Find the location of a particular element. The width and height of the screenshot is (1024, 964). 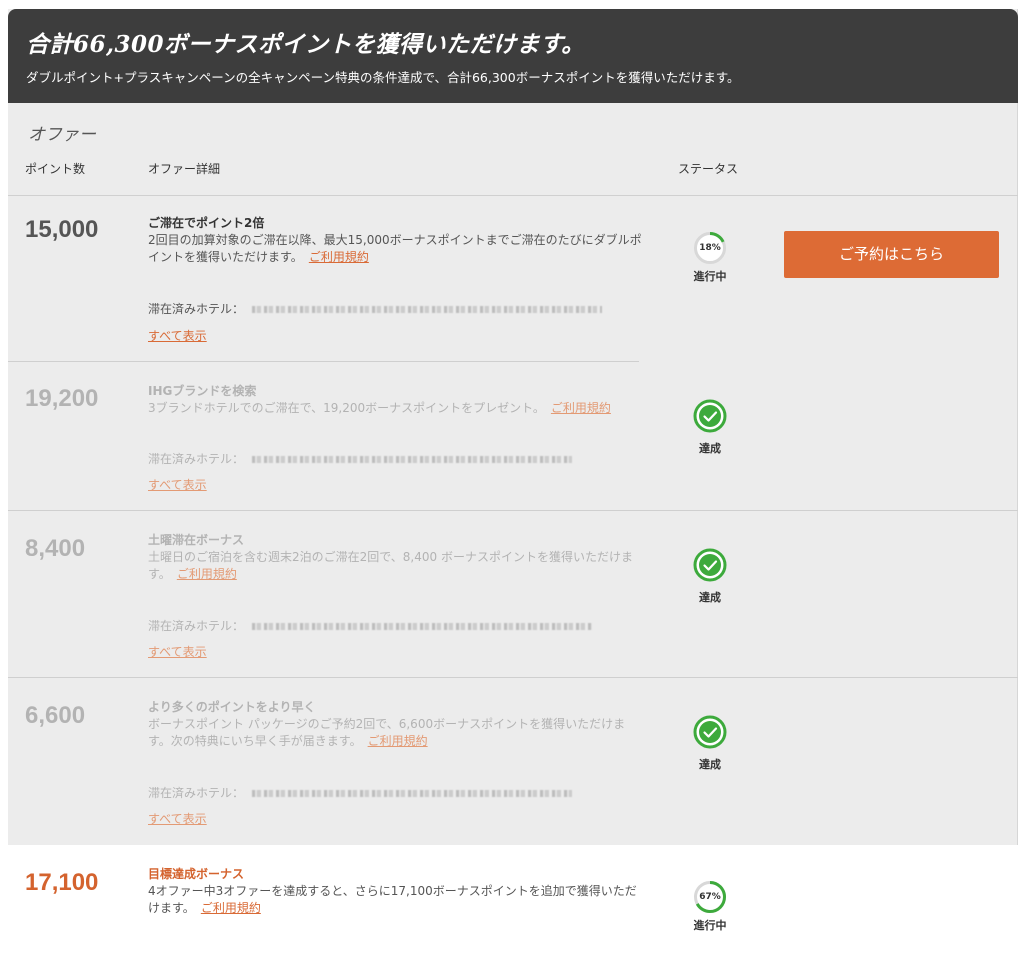

offer-title: ご滞在でポイント2倍 is located at coordinates (206, 223).